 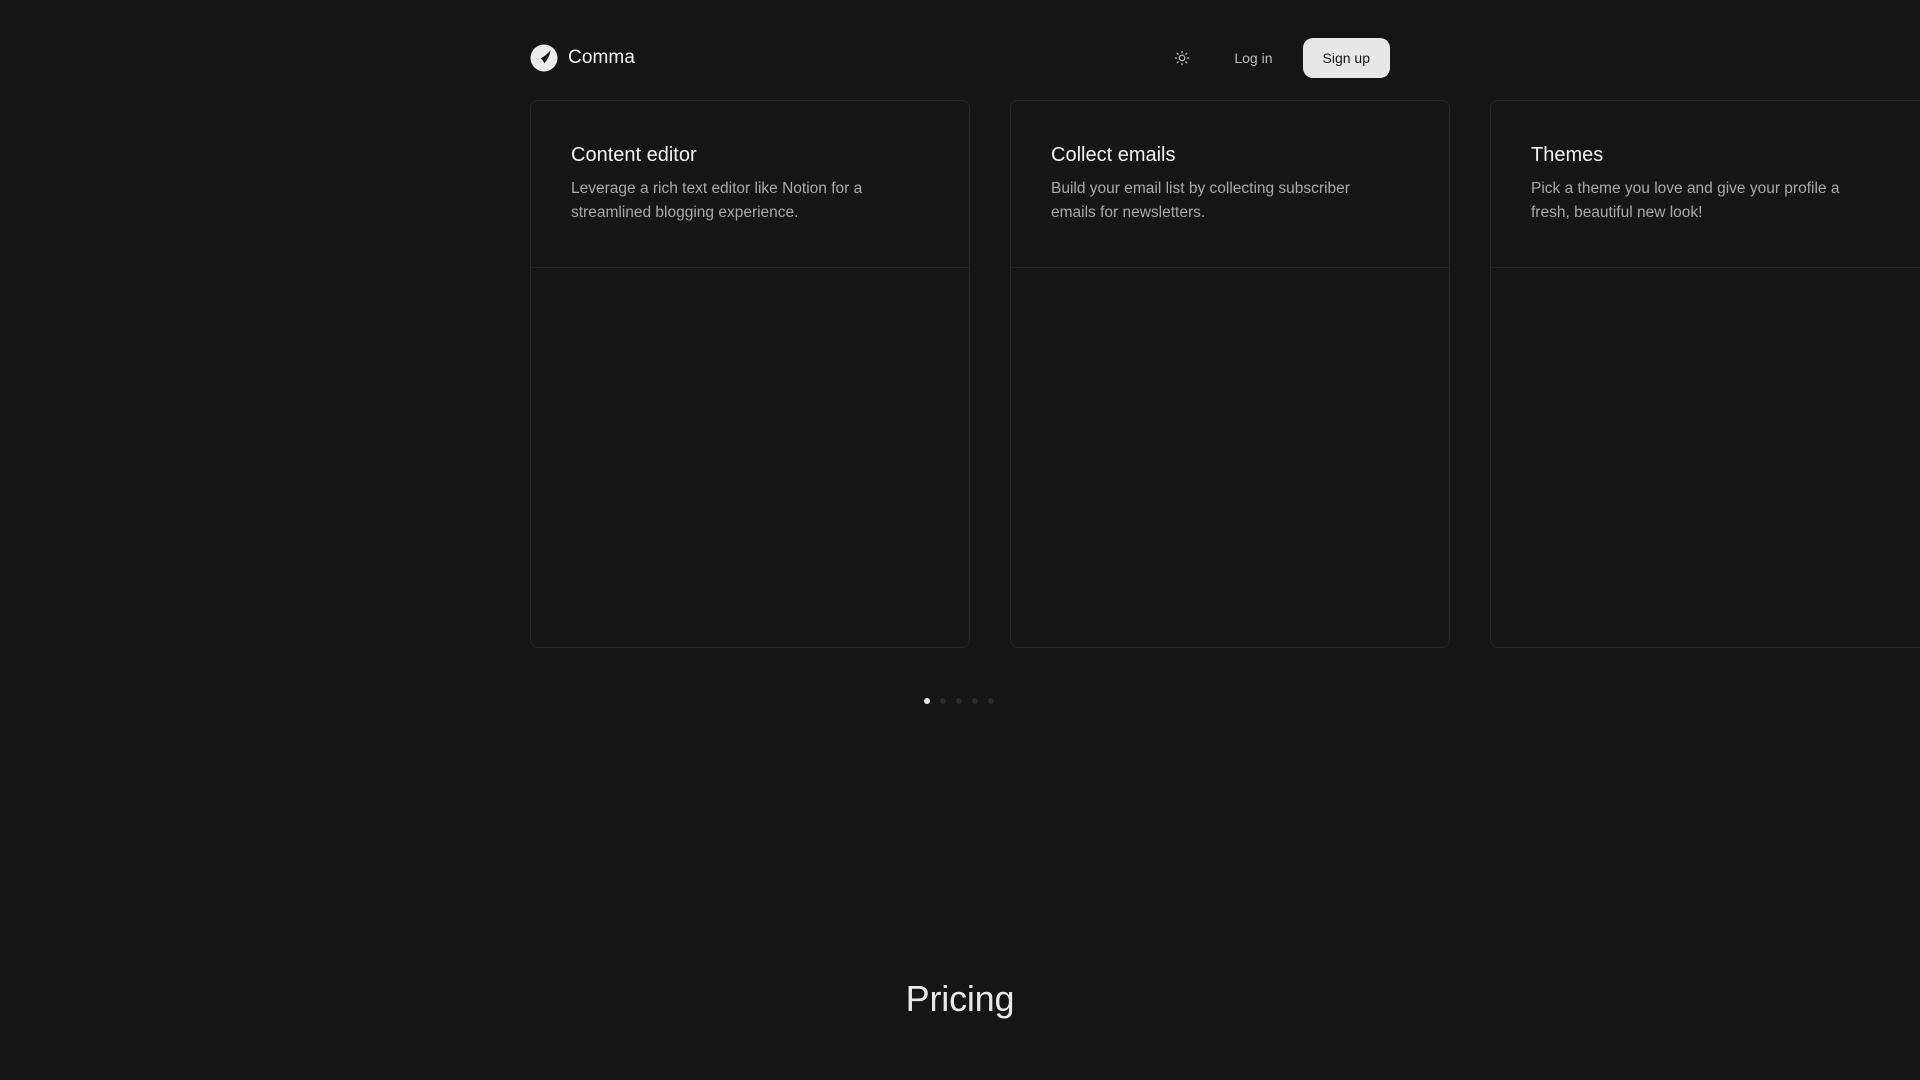 I want to click on feature-title: Collect emails, so click(x=1113, y=155).